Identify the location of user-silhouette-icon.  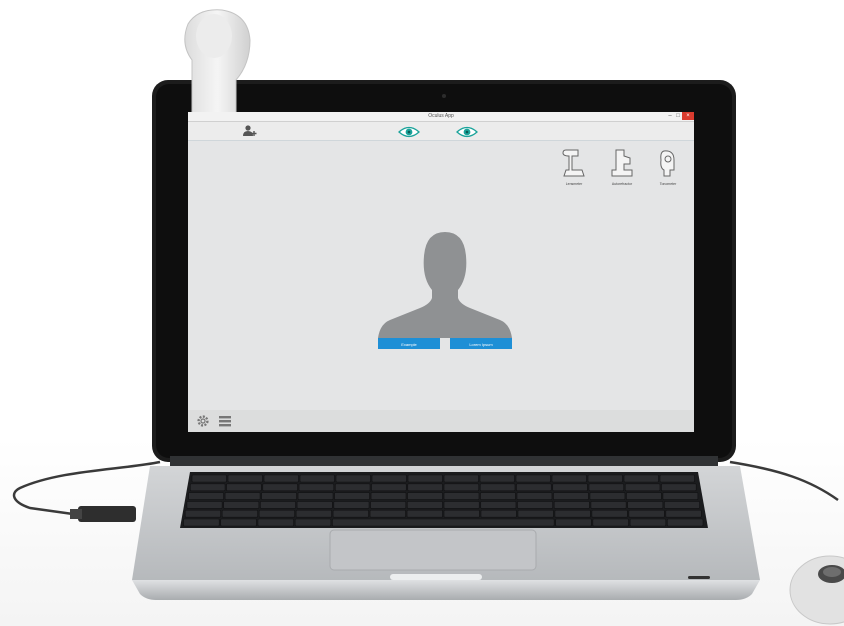
(445, 285).